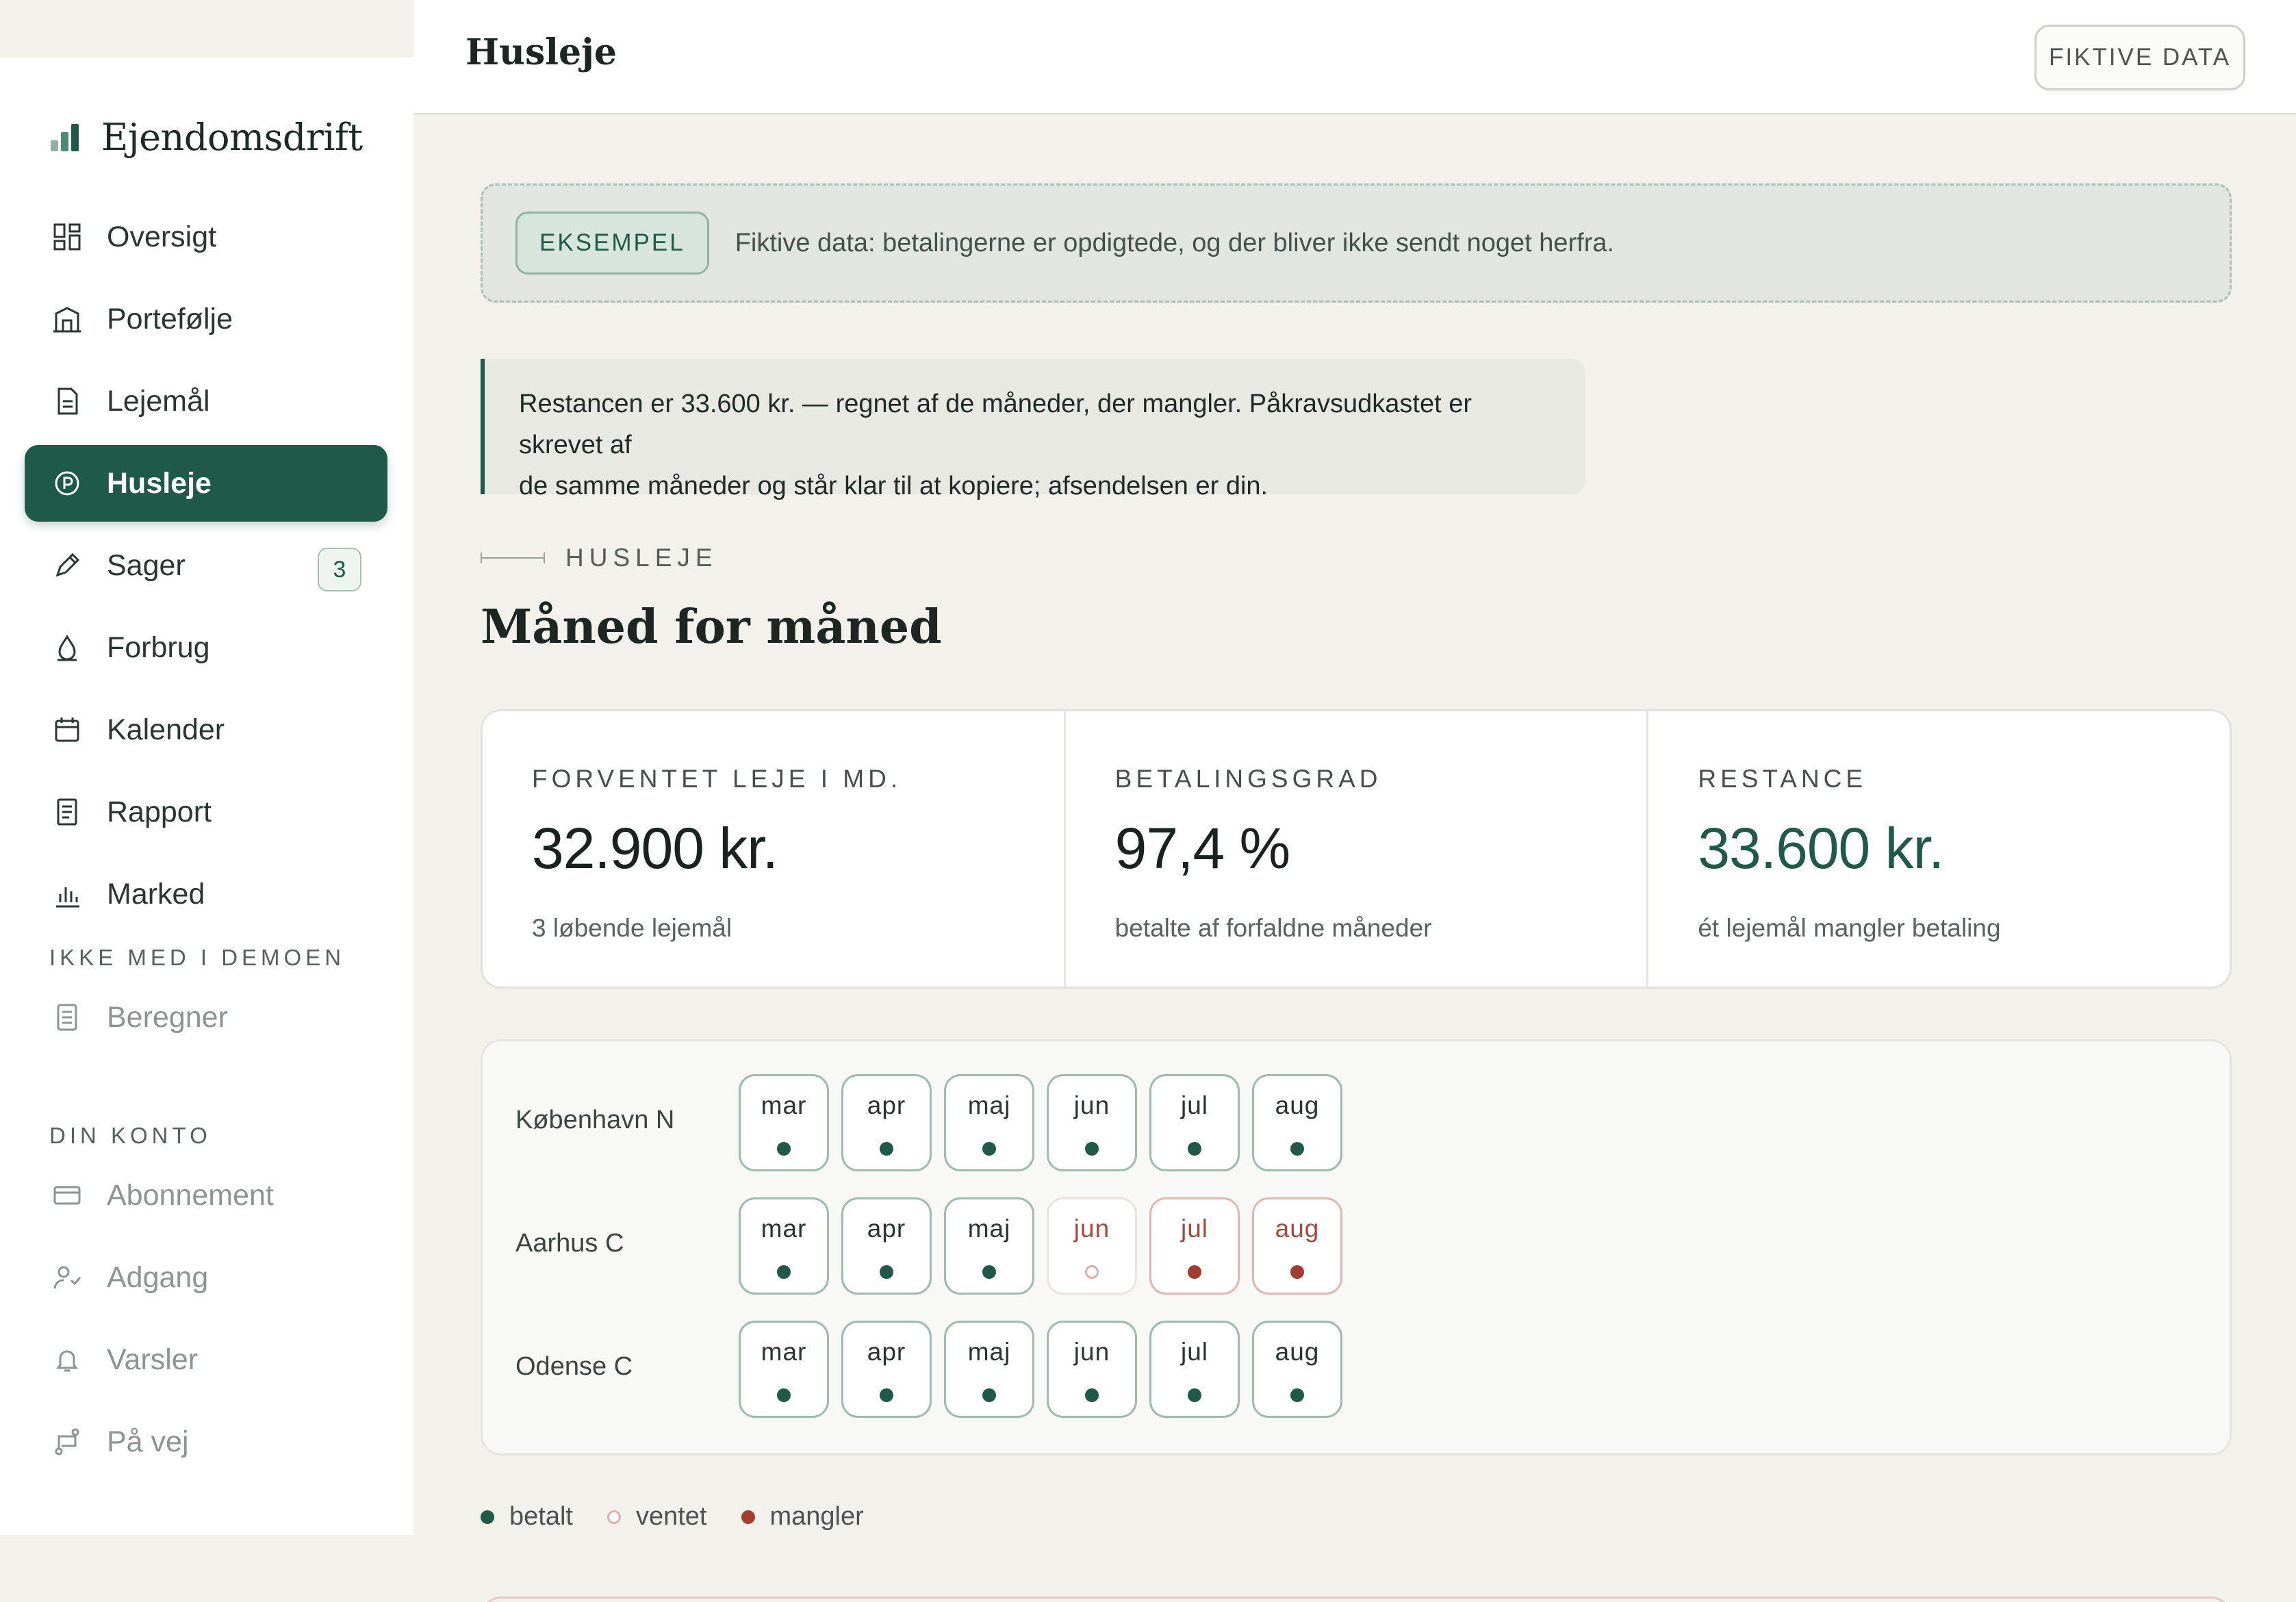  Describe the element at coordinates (158, 401) in the screenshot. I see `sidebar-item-label: Lejemål` at that location.